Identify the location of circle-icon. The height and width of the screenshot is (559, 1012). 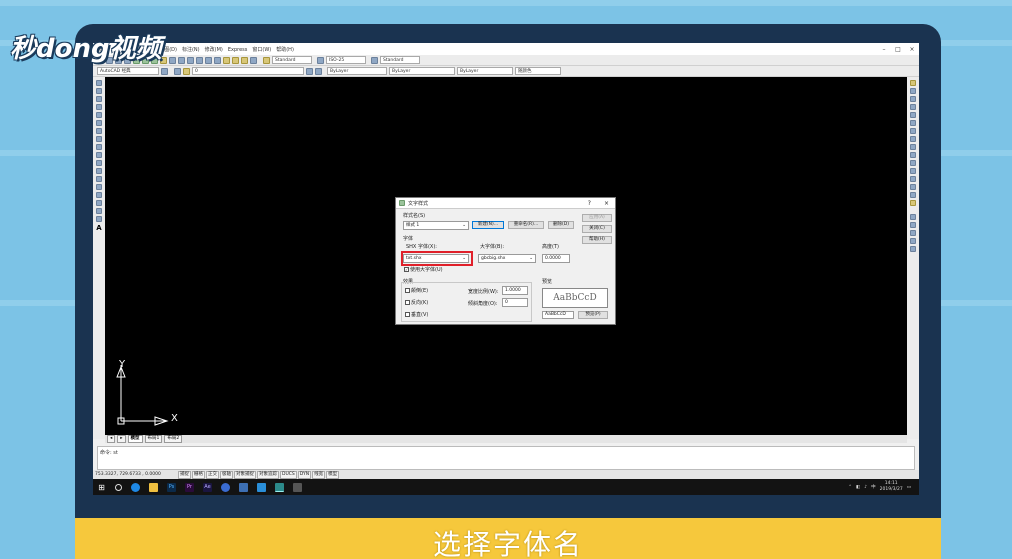
(99, 131).